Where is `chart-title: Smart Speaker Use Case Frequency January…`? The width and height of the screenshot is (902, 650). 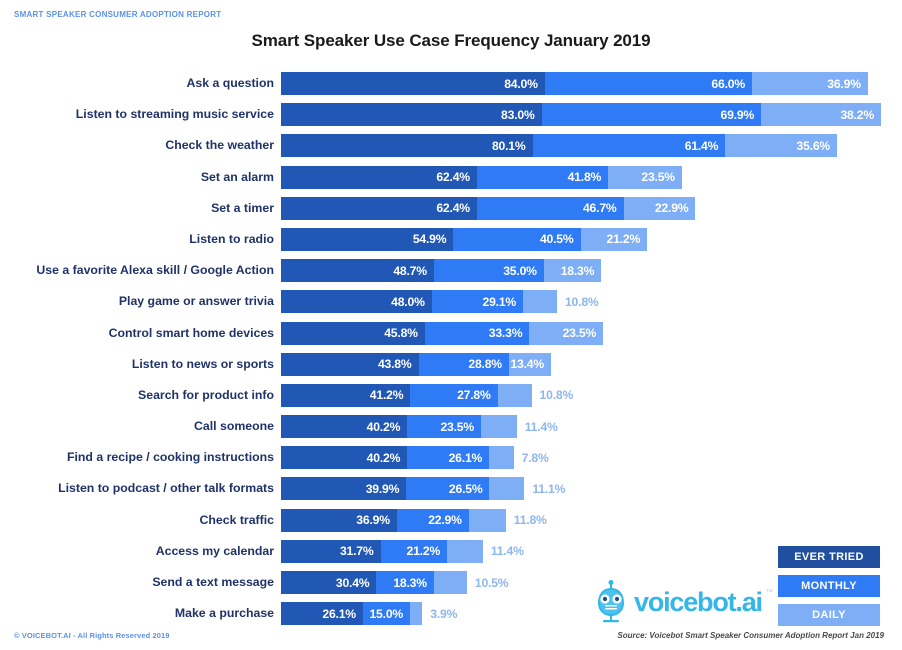
chart-title: Smart Speaker Use Case Frequency January… is located at coordinates (451, 40).